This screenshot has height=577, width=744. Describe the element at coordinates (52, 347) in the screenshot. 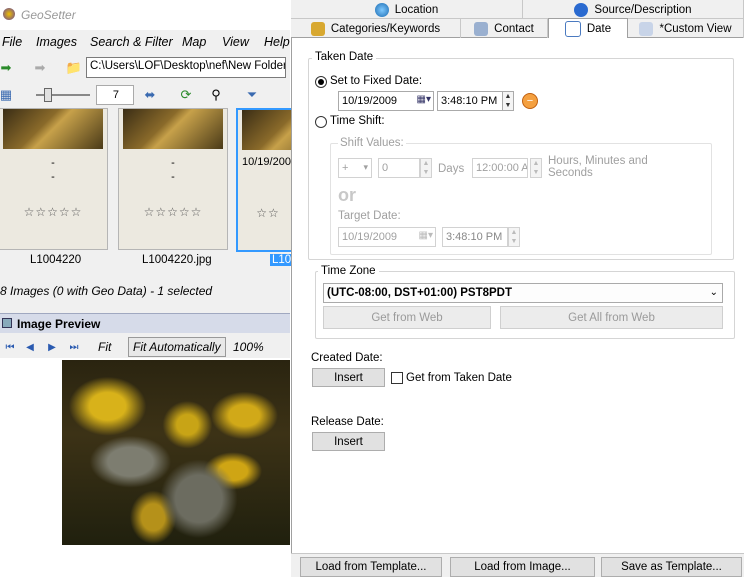

I see `next-image-icon: ▶` at that location.